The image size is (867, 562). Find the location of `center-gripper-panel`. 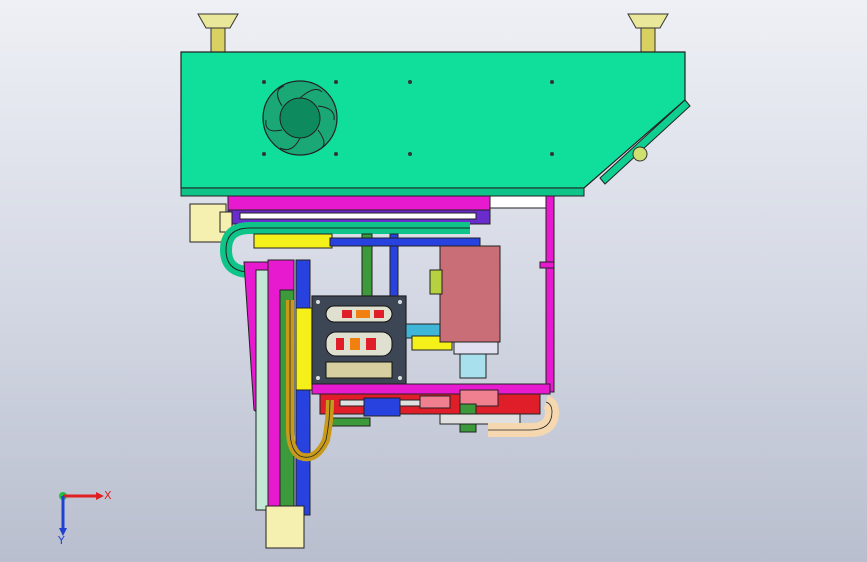

center-gripper-panel is located at coordinates (359, 340).